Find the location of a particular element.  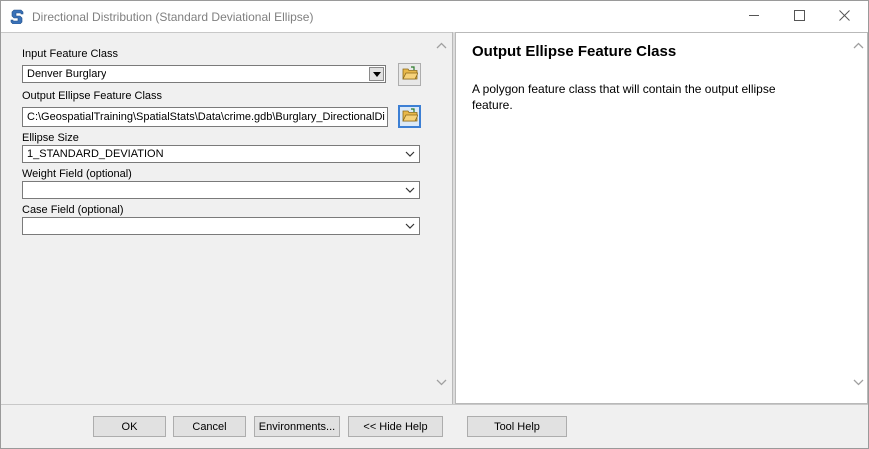

weight-field-dropdown is located at coordinates (221, 190).